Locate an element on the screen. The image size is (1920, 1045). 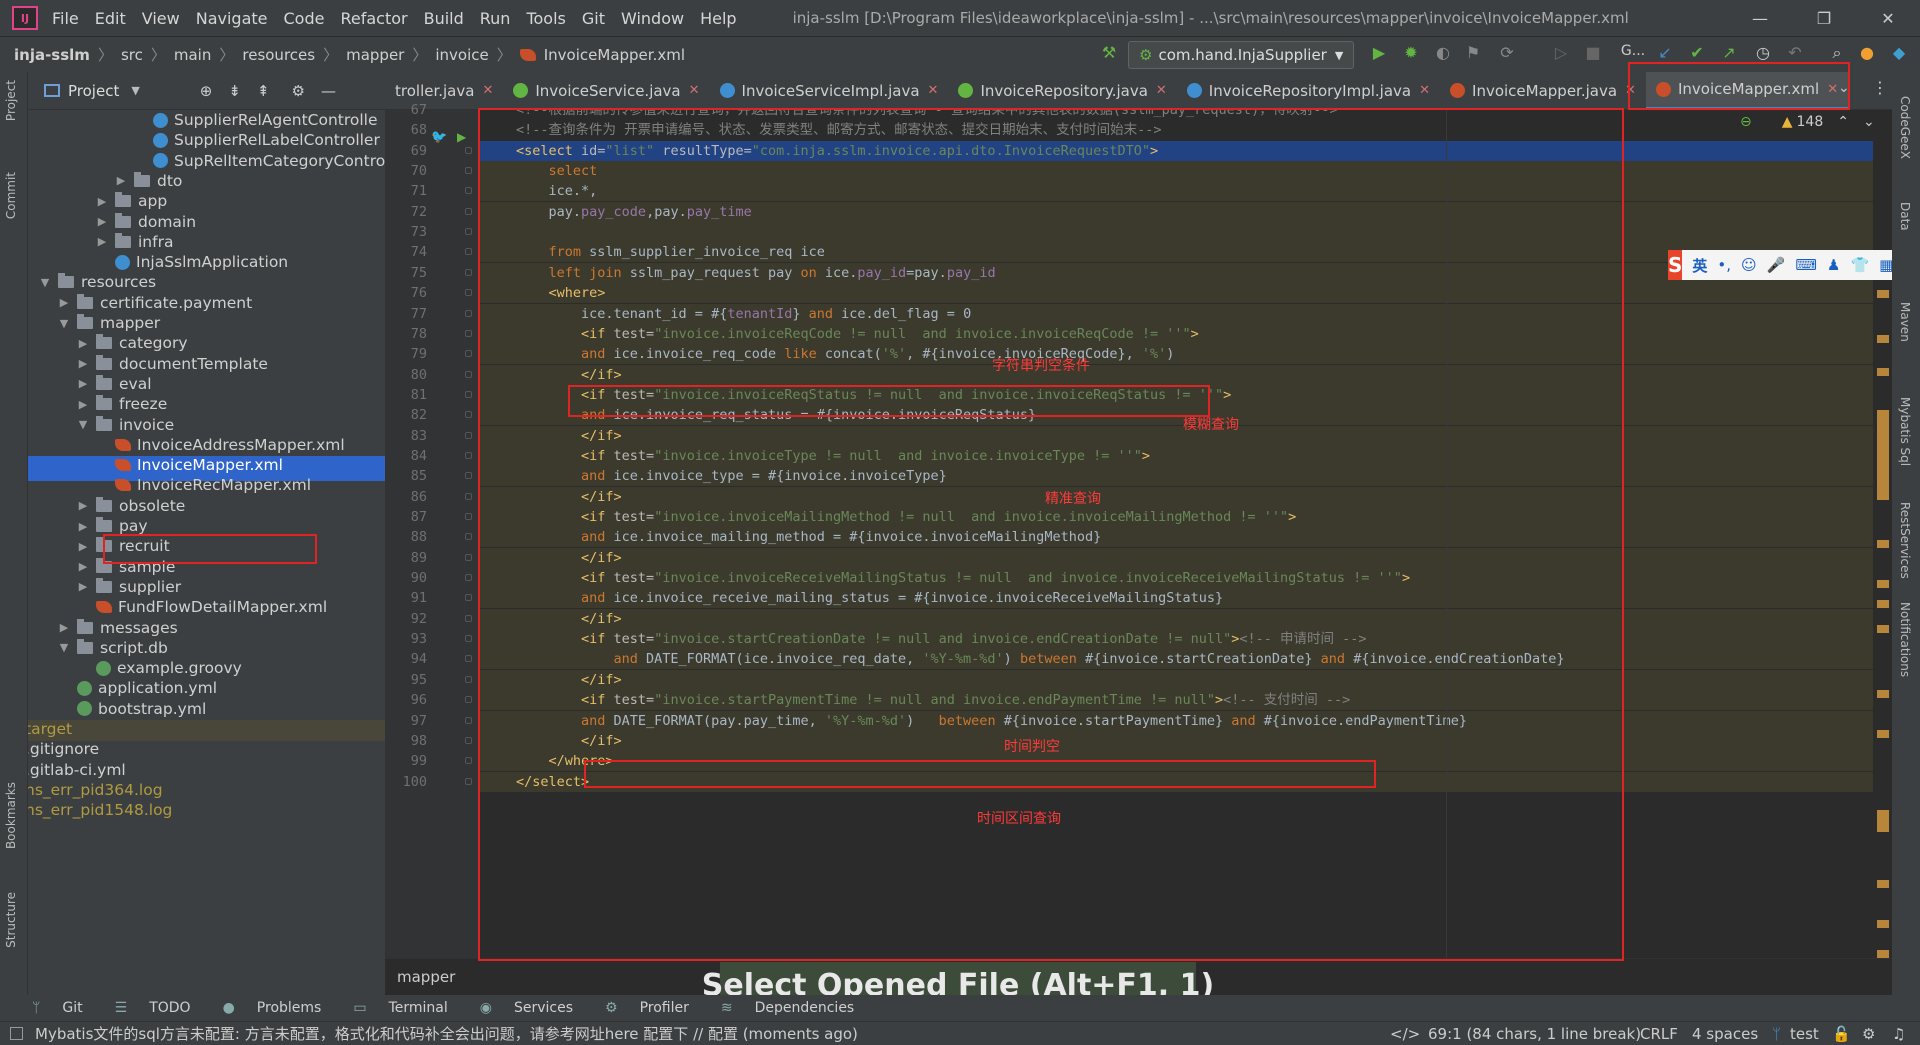
menu-edit: Edit is located at coordinates (110, 18).